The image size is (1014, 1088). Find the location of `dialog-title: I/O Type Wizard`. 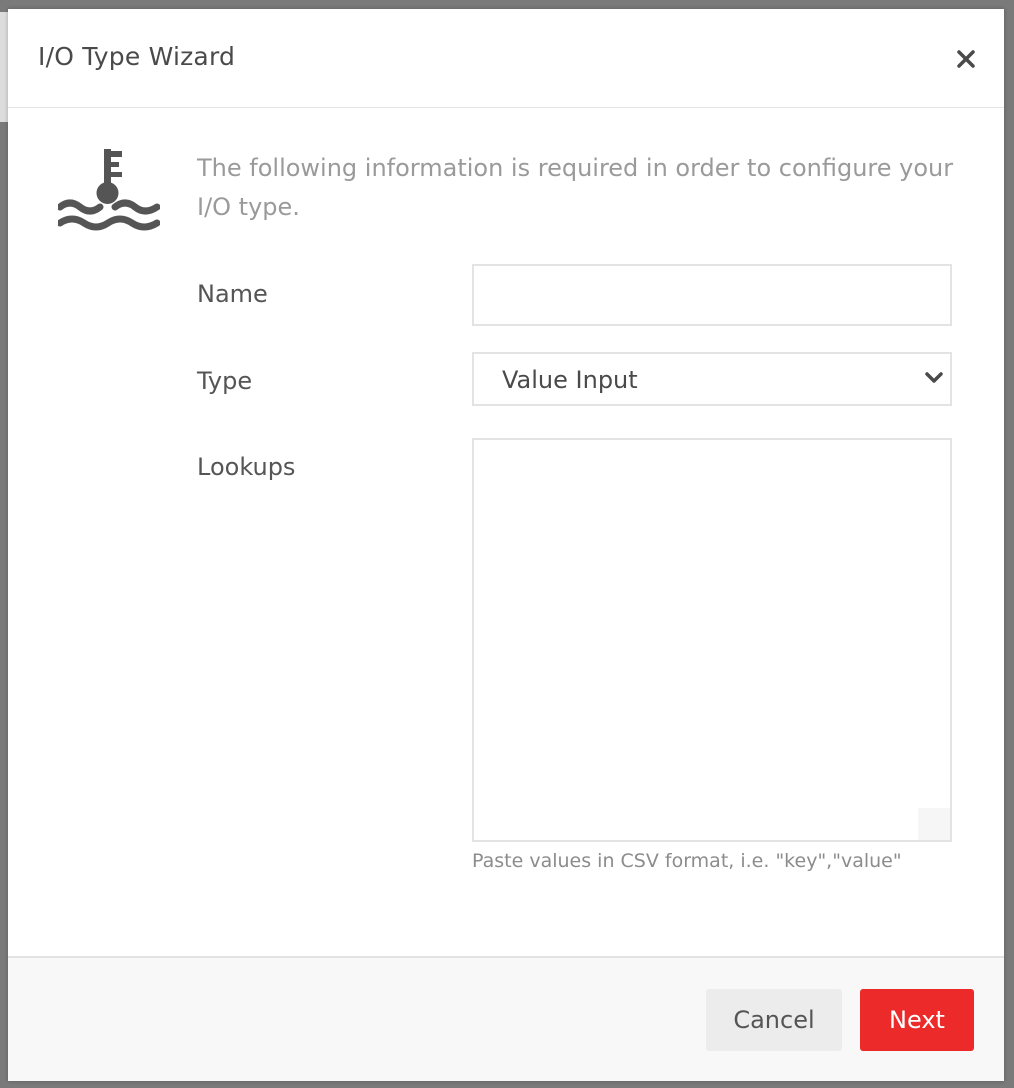

dialog-title: I/O Type Wizard is located at coordinates (137, 56).